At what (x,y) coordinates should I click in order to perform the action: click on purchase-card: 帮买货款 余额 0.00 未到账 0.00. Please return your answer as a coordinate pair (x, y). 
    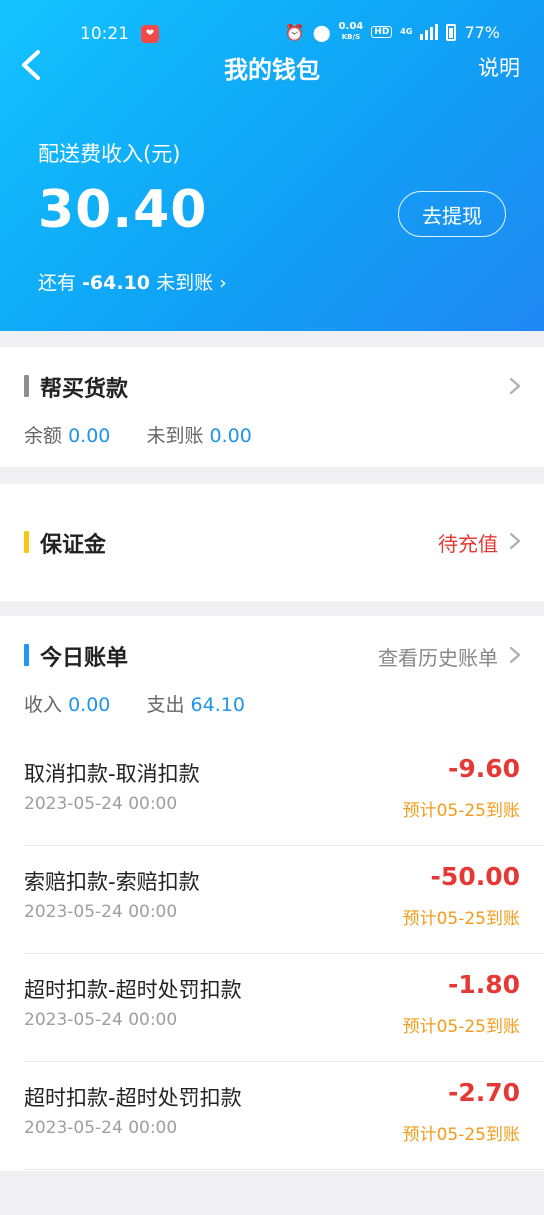
    Looking at the image, I should click on (272, 407).